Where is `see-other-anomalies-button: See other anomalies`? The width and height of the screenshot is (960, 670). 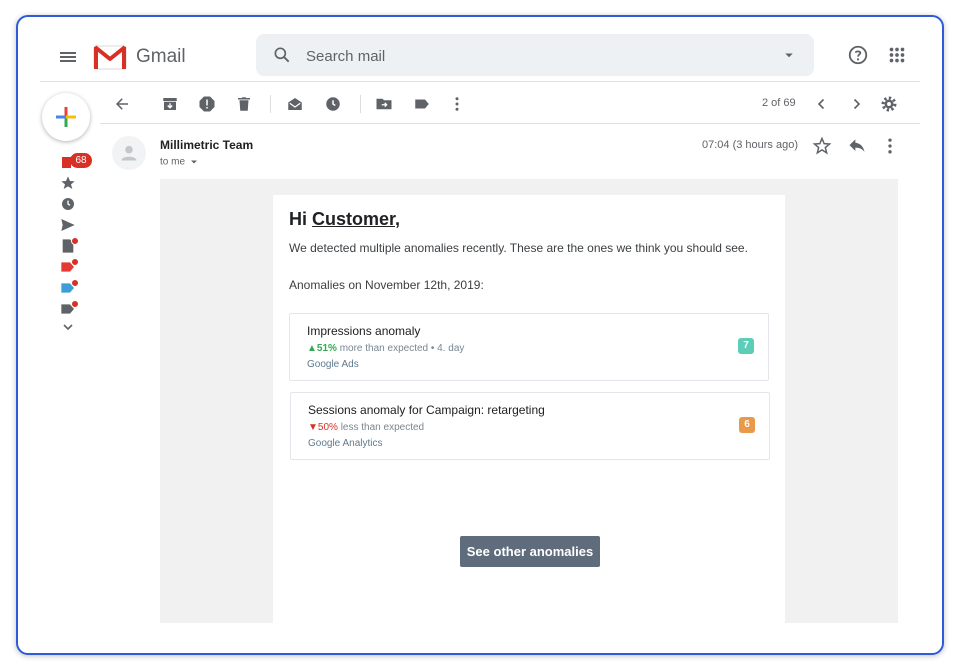 see-other-anomalies-button: See other anomalies is located at coordinates (530, 551).